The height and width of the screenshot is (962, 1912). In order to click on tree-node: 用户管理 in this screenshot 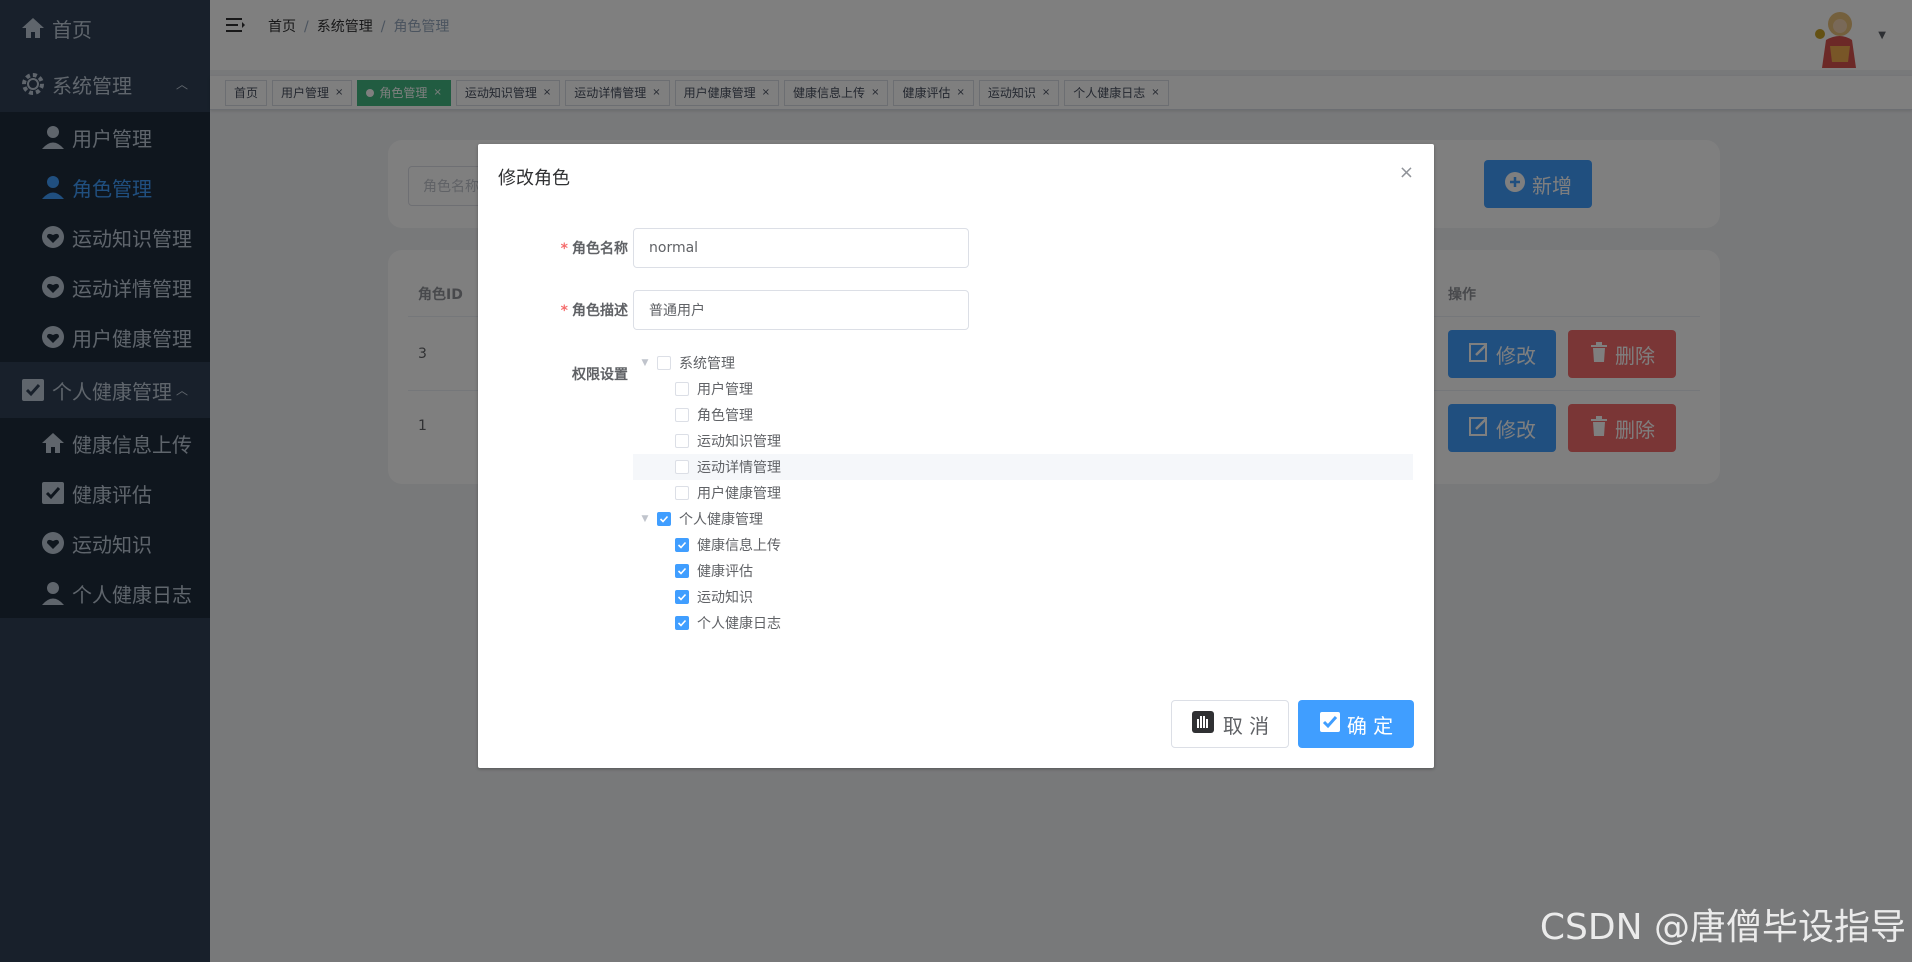, I will do `click(1023, 389)`.